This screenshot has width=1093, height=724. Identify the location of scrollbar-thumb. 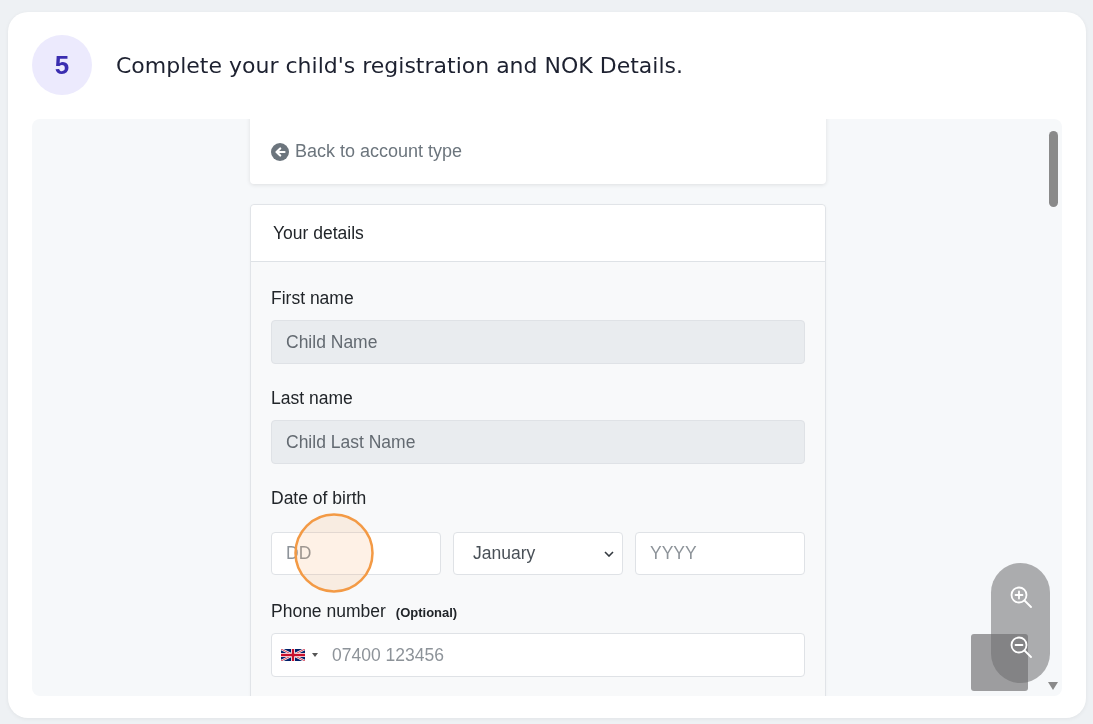
(1053, 169).